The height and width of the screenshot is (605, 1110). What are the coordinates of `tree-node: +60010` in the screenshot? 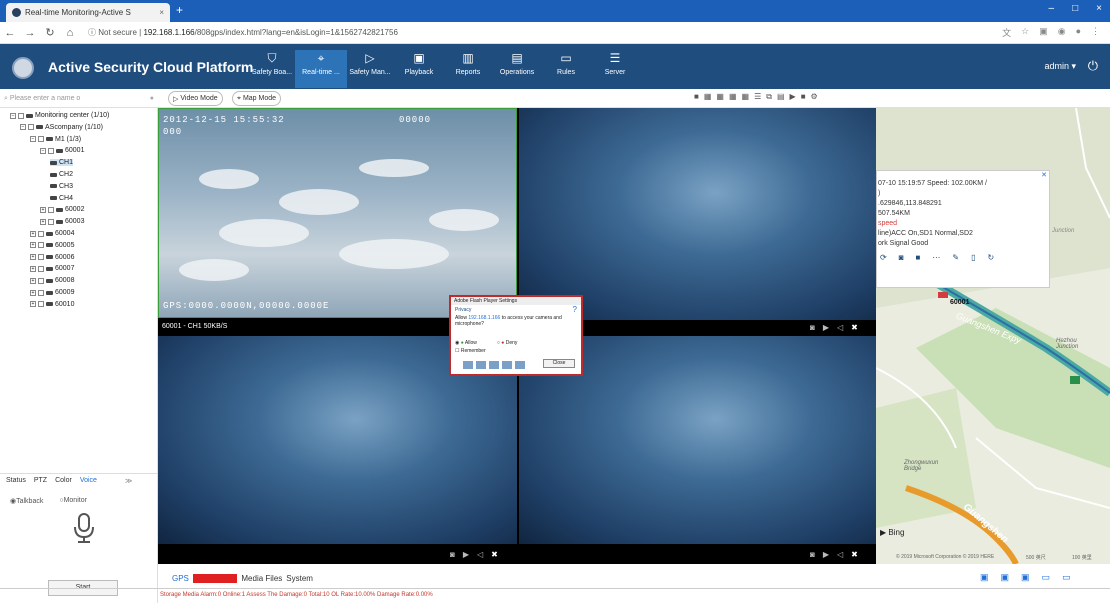 It's located at (52, 304).